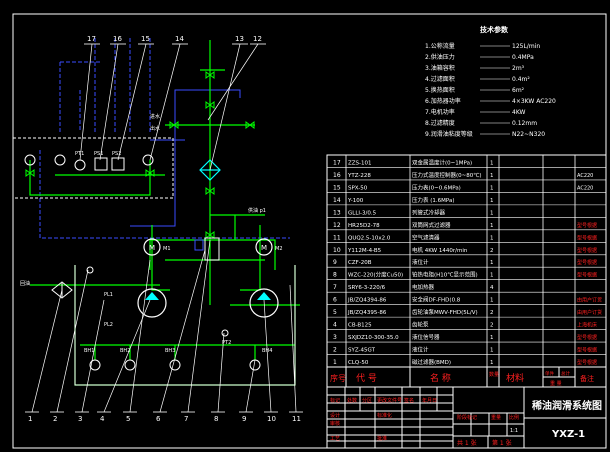 Image resolution: width=610 pixels, height=452 pixels. What do you see at coordinates (465, 350) in the screenshot?
I see `parts-row: 2 SYZ-45GT 液位计 1 型号根据` at bounding box center [465, 350].